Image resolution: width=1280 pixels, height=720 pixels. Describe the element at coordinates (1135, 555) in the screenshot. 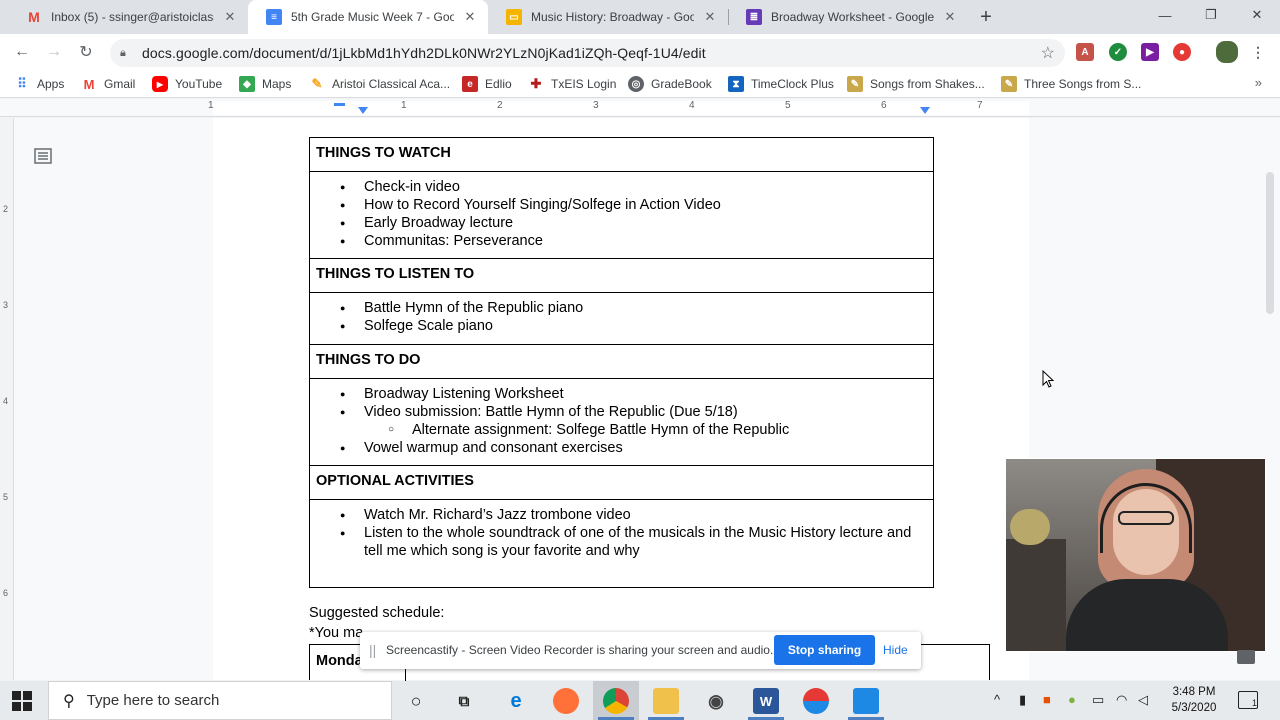

I see `webcam-overlay` at that location.